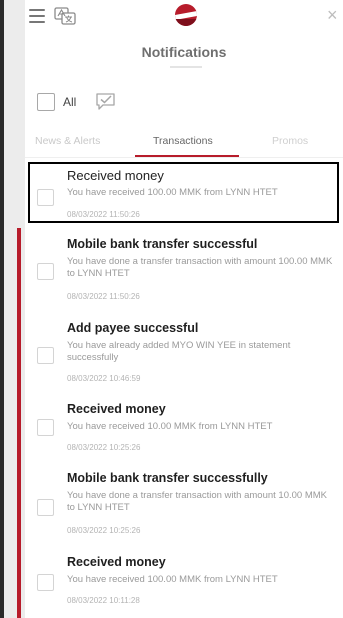 This screenshot has height=618, width=343. What do you see at coordinates (335, 15) in the screenshot?
I see `close-icon: ×` at bounding box center [335, 15].